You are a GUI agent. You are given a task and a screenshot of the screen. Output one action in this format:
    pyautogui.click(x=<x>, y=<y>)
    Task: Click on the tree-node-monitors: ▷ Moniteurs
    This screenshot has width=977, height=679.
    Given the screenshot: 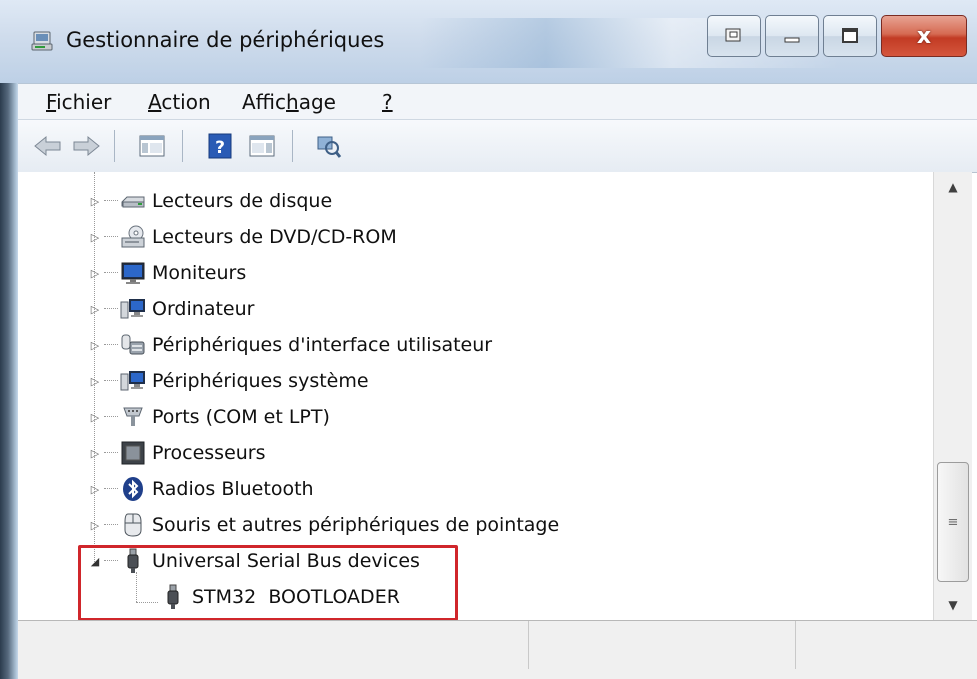 What is the action you would take?
    pyautogui.click(x=167, y=273)
    